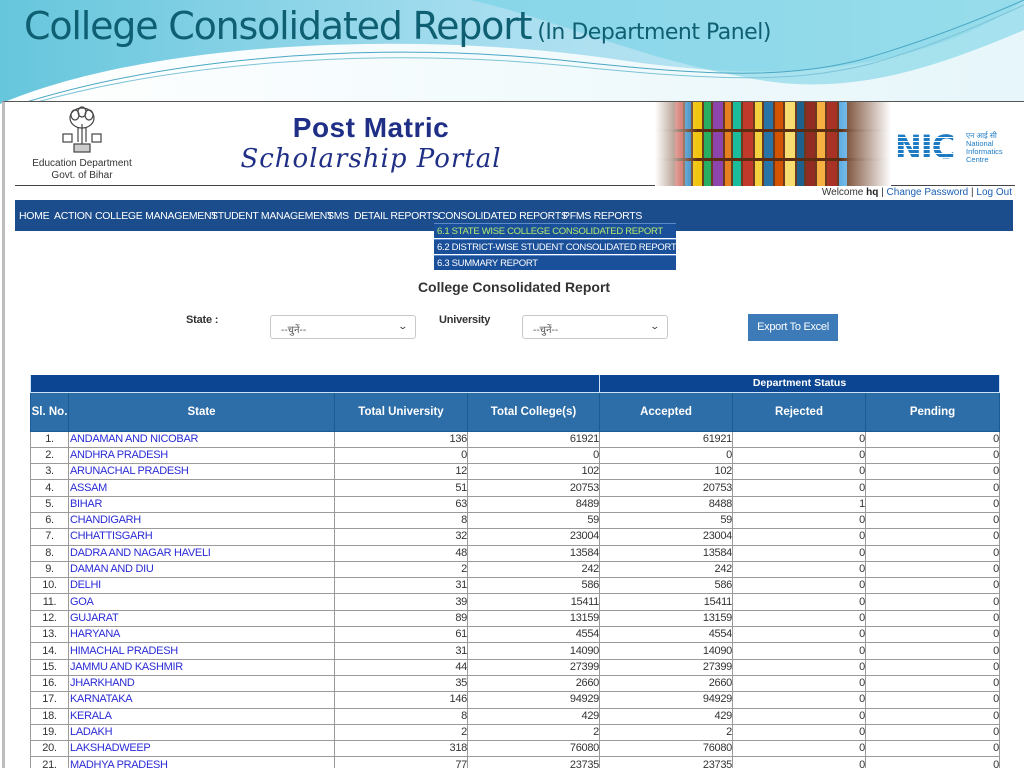 Image resolution: width=1024 pixels, height=768 pixels. What do you see at coordinates (201, 537) in the screenshot?
I see `state-link: CHHATTISGARH` at bounding box center [201, 537].